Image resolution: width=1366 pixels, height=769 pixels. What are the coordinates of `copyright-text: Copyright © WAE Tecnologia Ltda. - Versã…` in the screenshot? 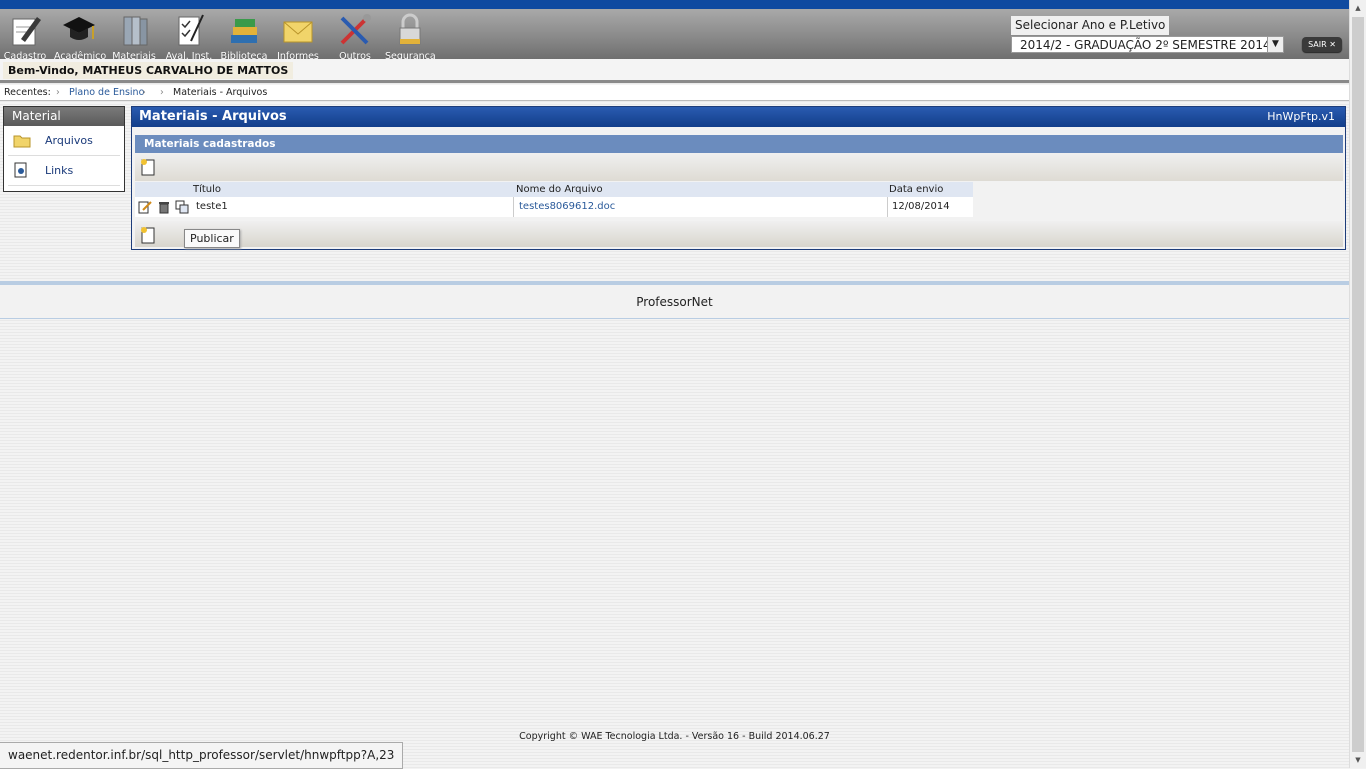 It's located at (674, 736).